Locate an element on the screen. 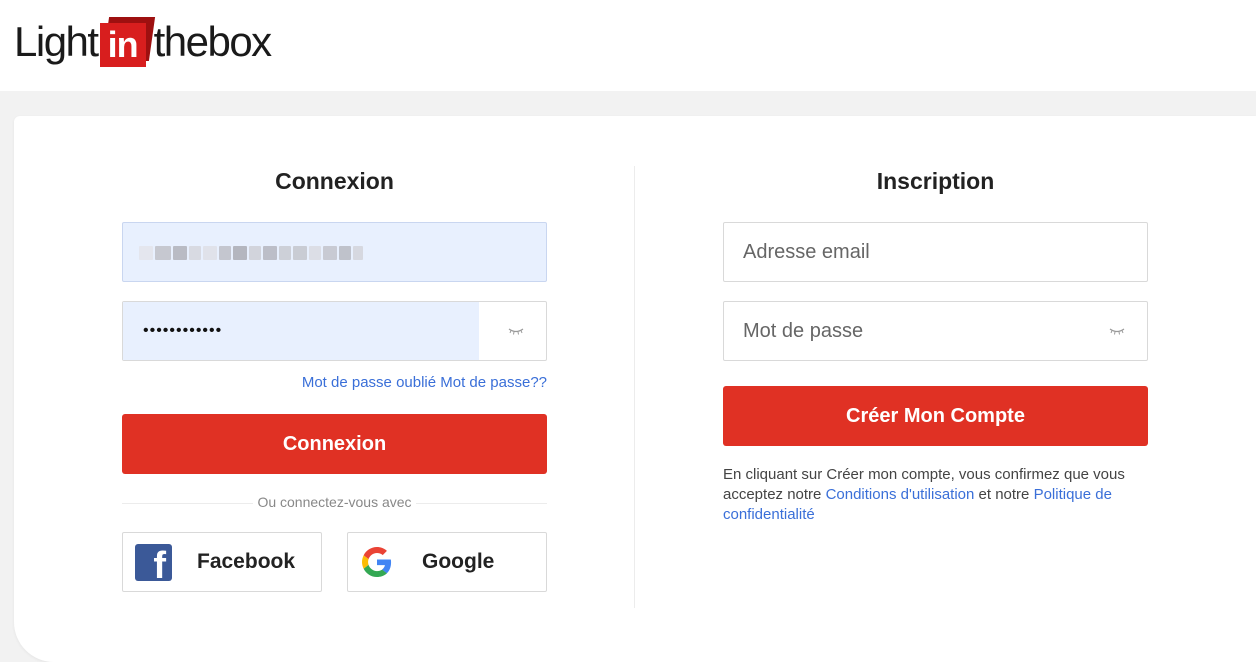 The image size is (1256, 662). logo-text-right: thebox is located at coordinates (213, 41).